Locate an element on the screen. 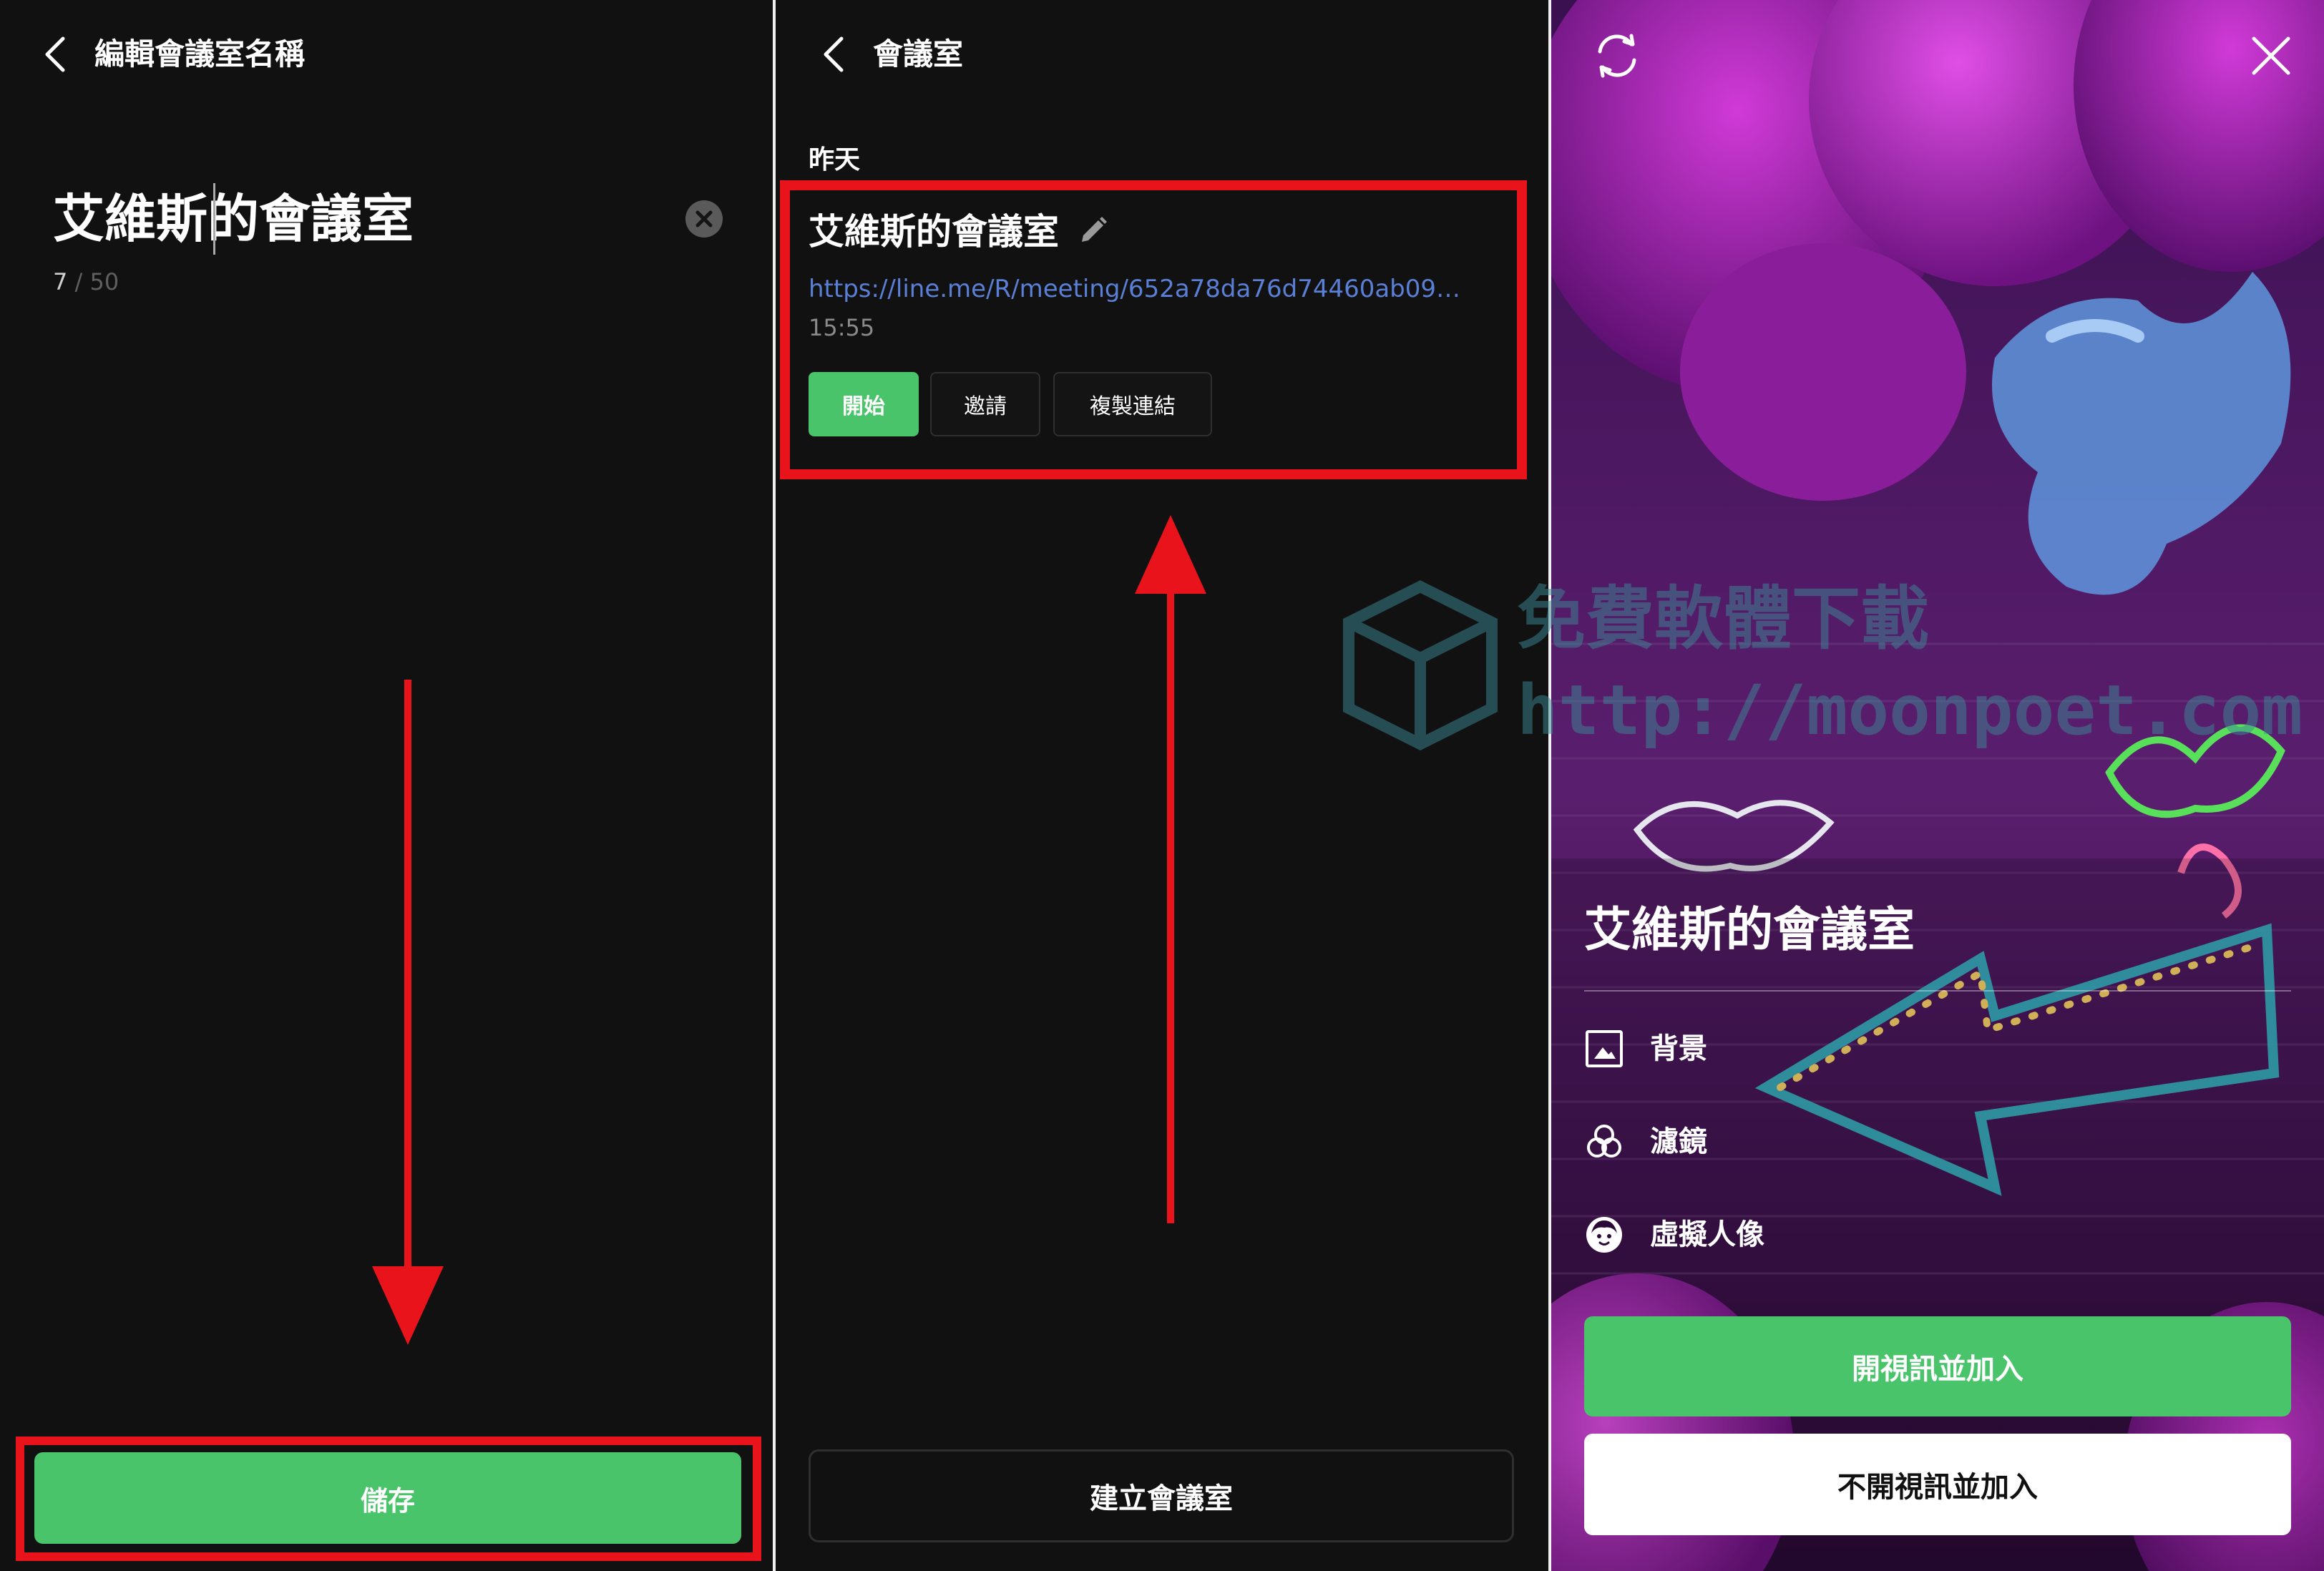 The height and width of the screenshot is (1571, 2324). preview-toolbar is located at coordinates (1937, 54).